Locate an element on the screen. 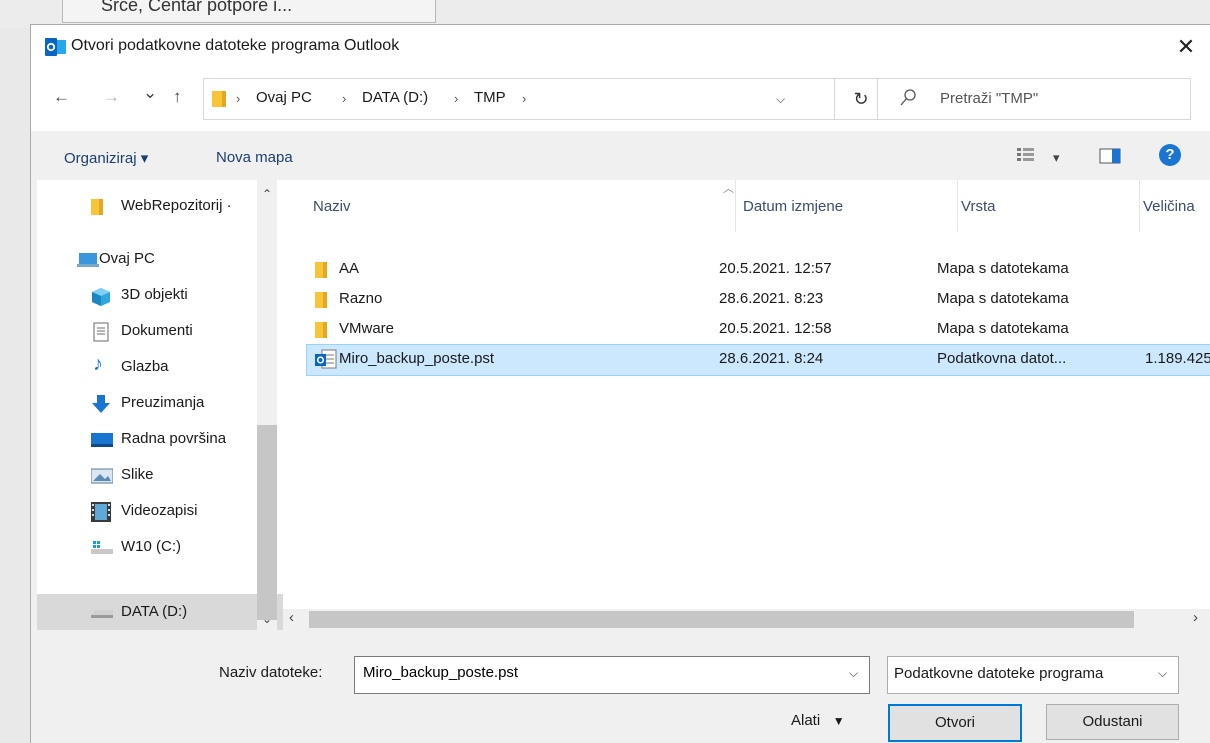 The image size is (1210, 743). sidebar-item-w10-c: W10 (C:) is located at coordinates (160, 547).